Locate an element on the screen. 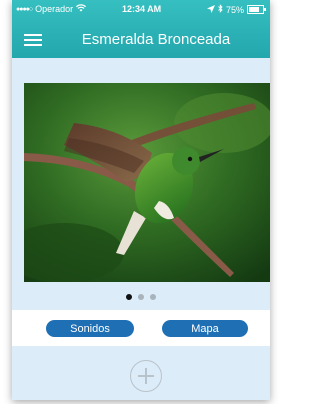 Image resolution: width=320 pixels, height=404 pixels. status-time: 12:34 AM is located at coordinates (142, 9).